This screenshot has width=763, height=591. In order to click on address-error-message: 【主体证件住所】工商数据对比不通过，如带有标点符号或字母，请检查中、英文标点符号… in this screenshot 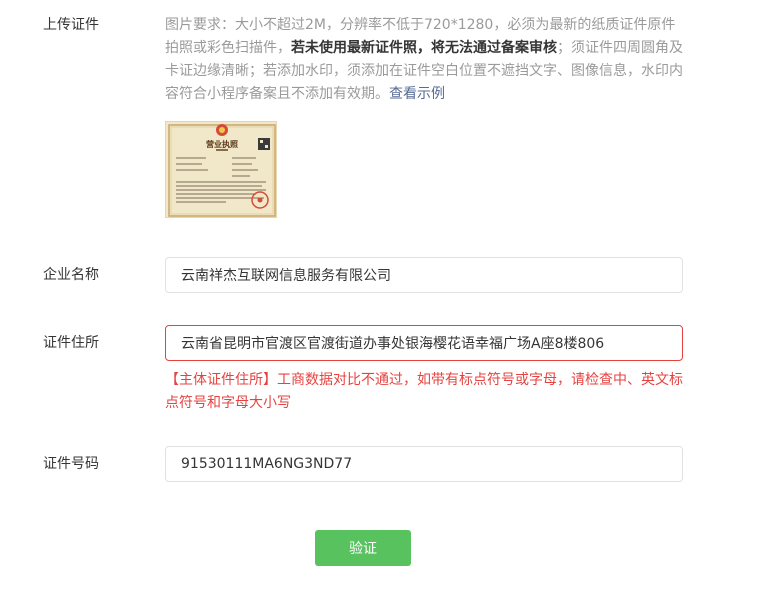, I will do `click(424, 391)`.